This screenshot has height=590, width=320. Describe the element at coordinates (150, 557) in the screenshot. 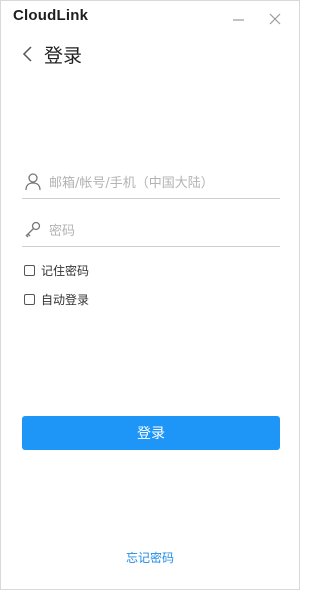

I see `forgot-password-link: 忘记密码` at that location.